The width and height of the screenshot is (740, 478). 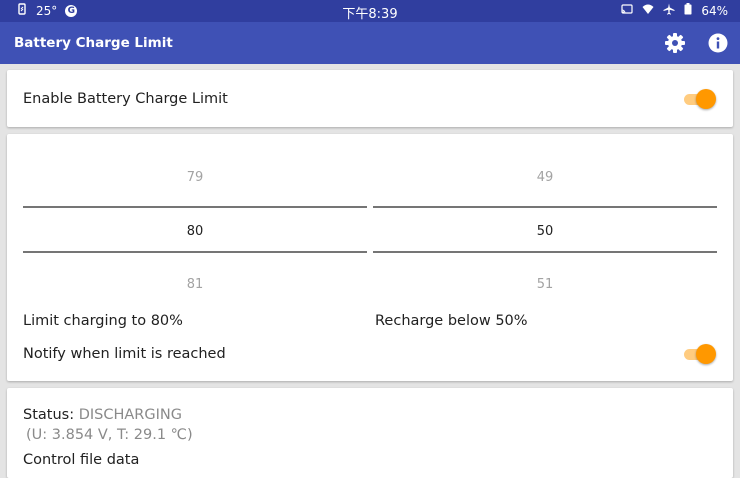 What do you see at coordinates (627, 10) in the screenshot?
I see `cast-icon` at bounding box center [627, 10].